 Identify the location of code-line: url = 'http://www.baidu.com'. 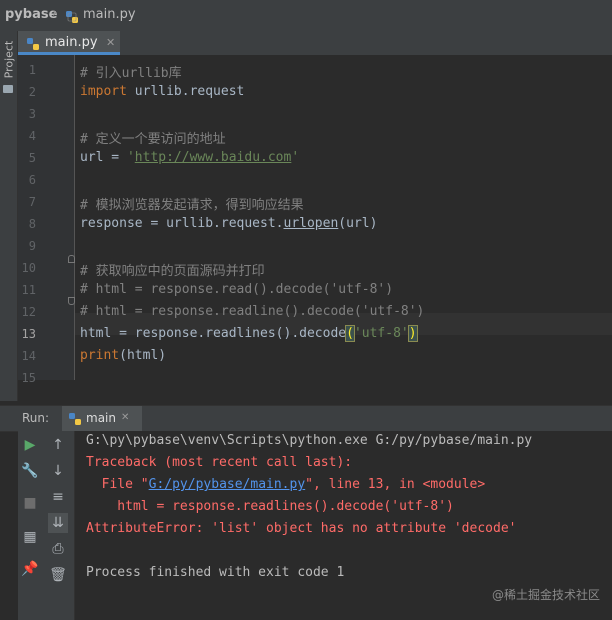
(189, 157).